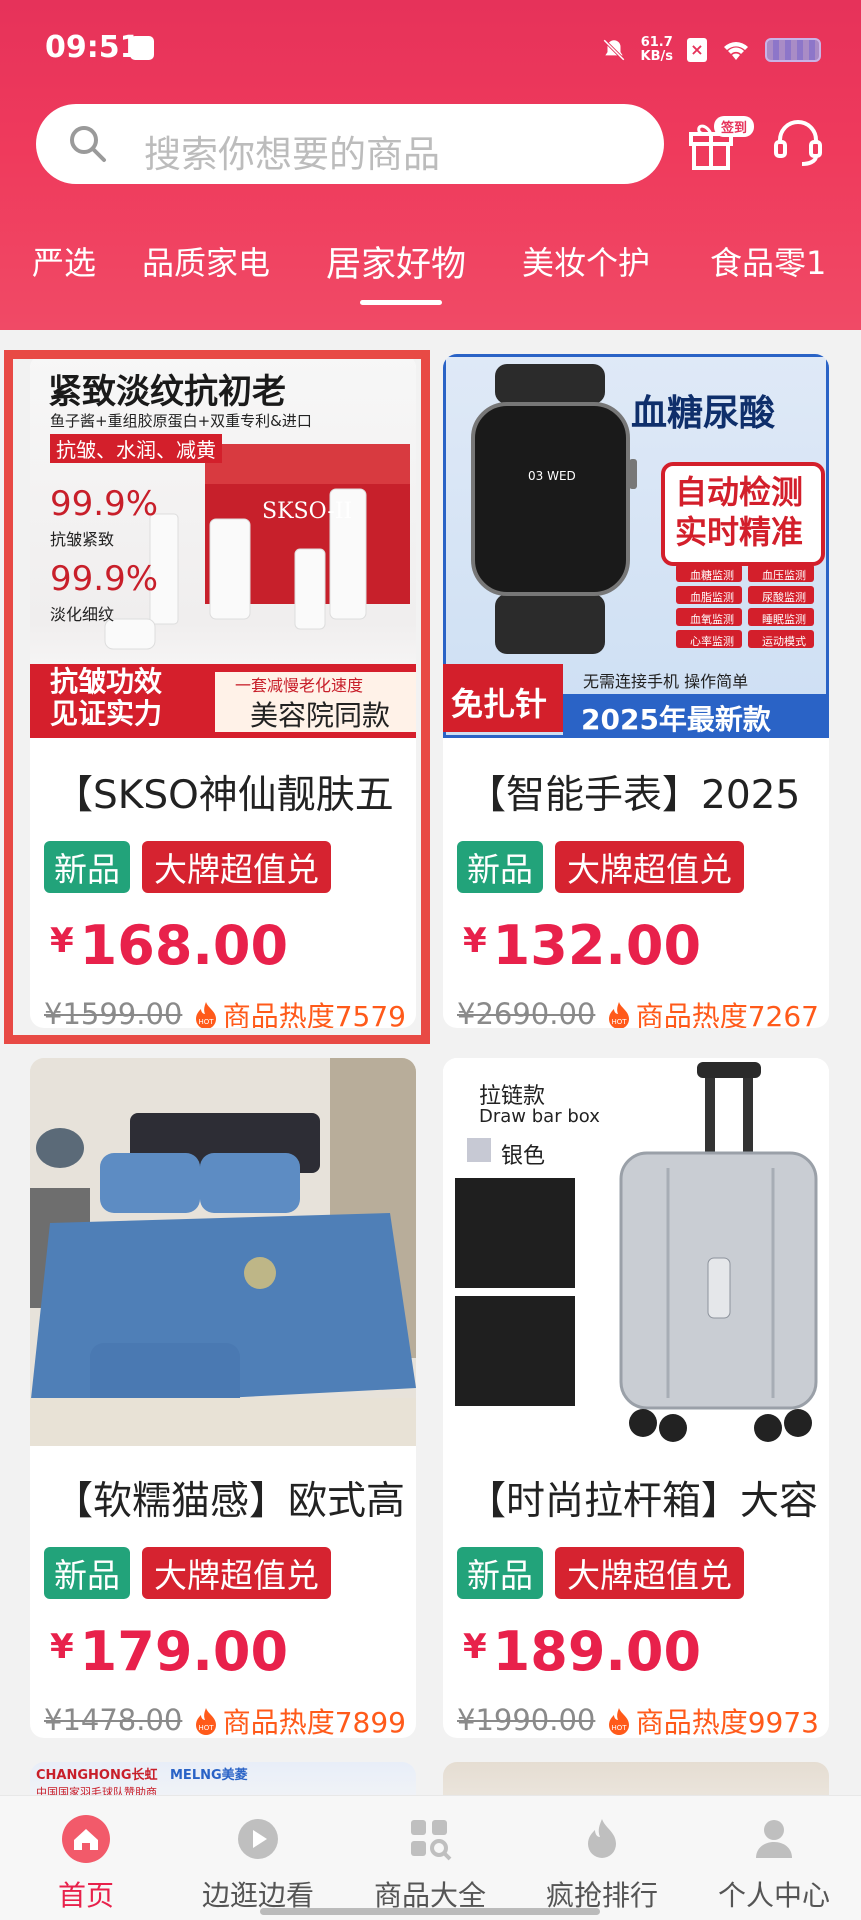  I want to click on product-title: 【SKSO神仙靓肤五, so click(229, 792).